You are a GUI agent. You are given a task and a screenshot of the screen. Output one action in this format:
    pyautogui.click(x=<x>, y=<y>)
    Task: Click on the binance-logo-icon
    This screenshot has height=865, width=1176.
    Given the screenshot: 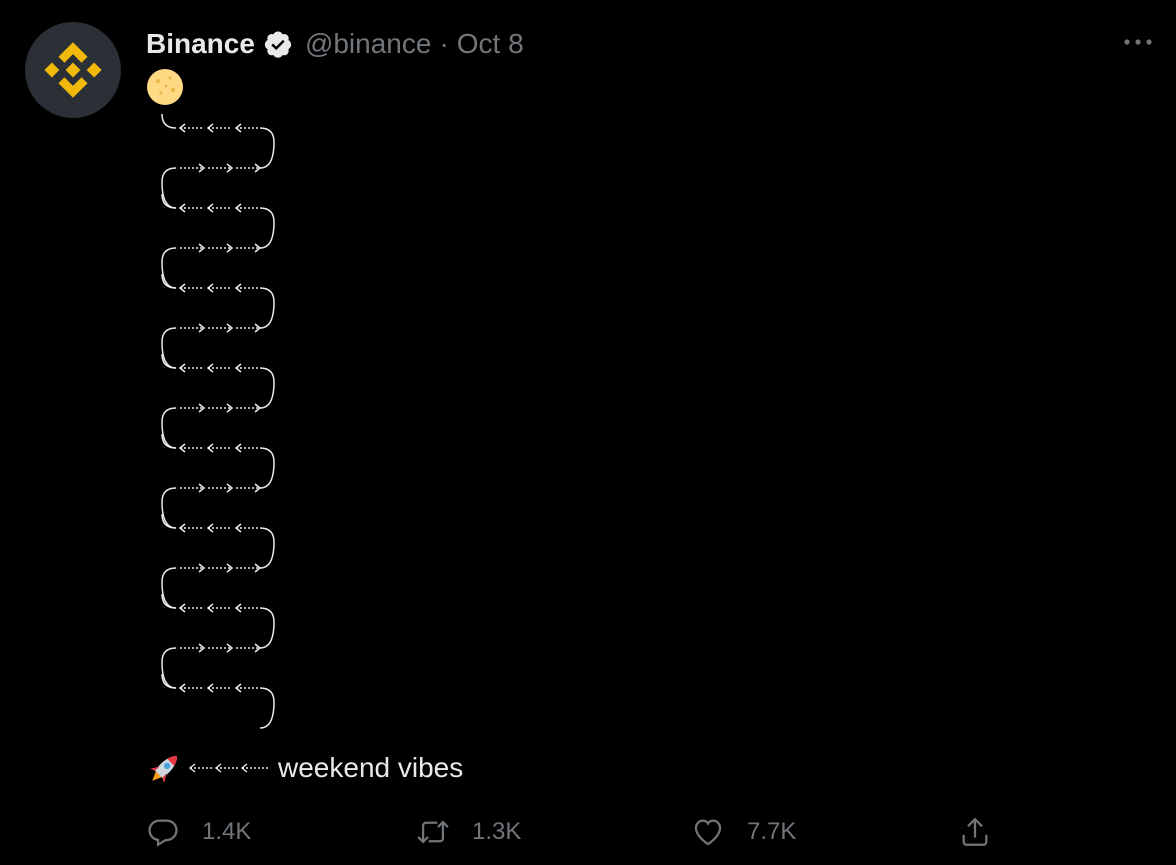 What is the action you would take?
    pyautogui.click(x=73, y=70)
    